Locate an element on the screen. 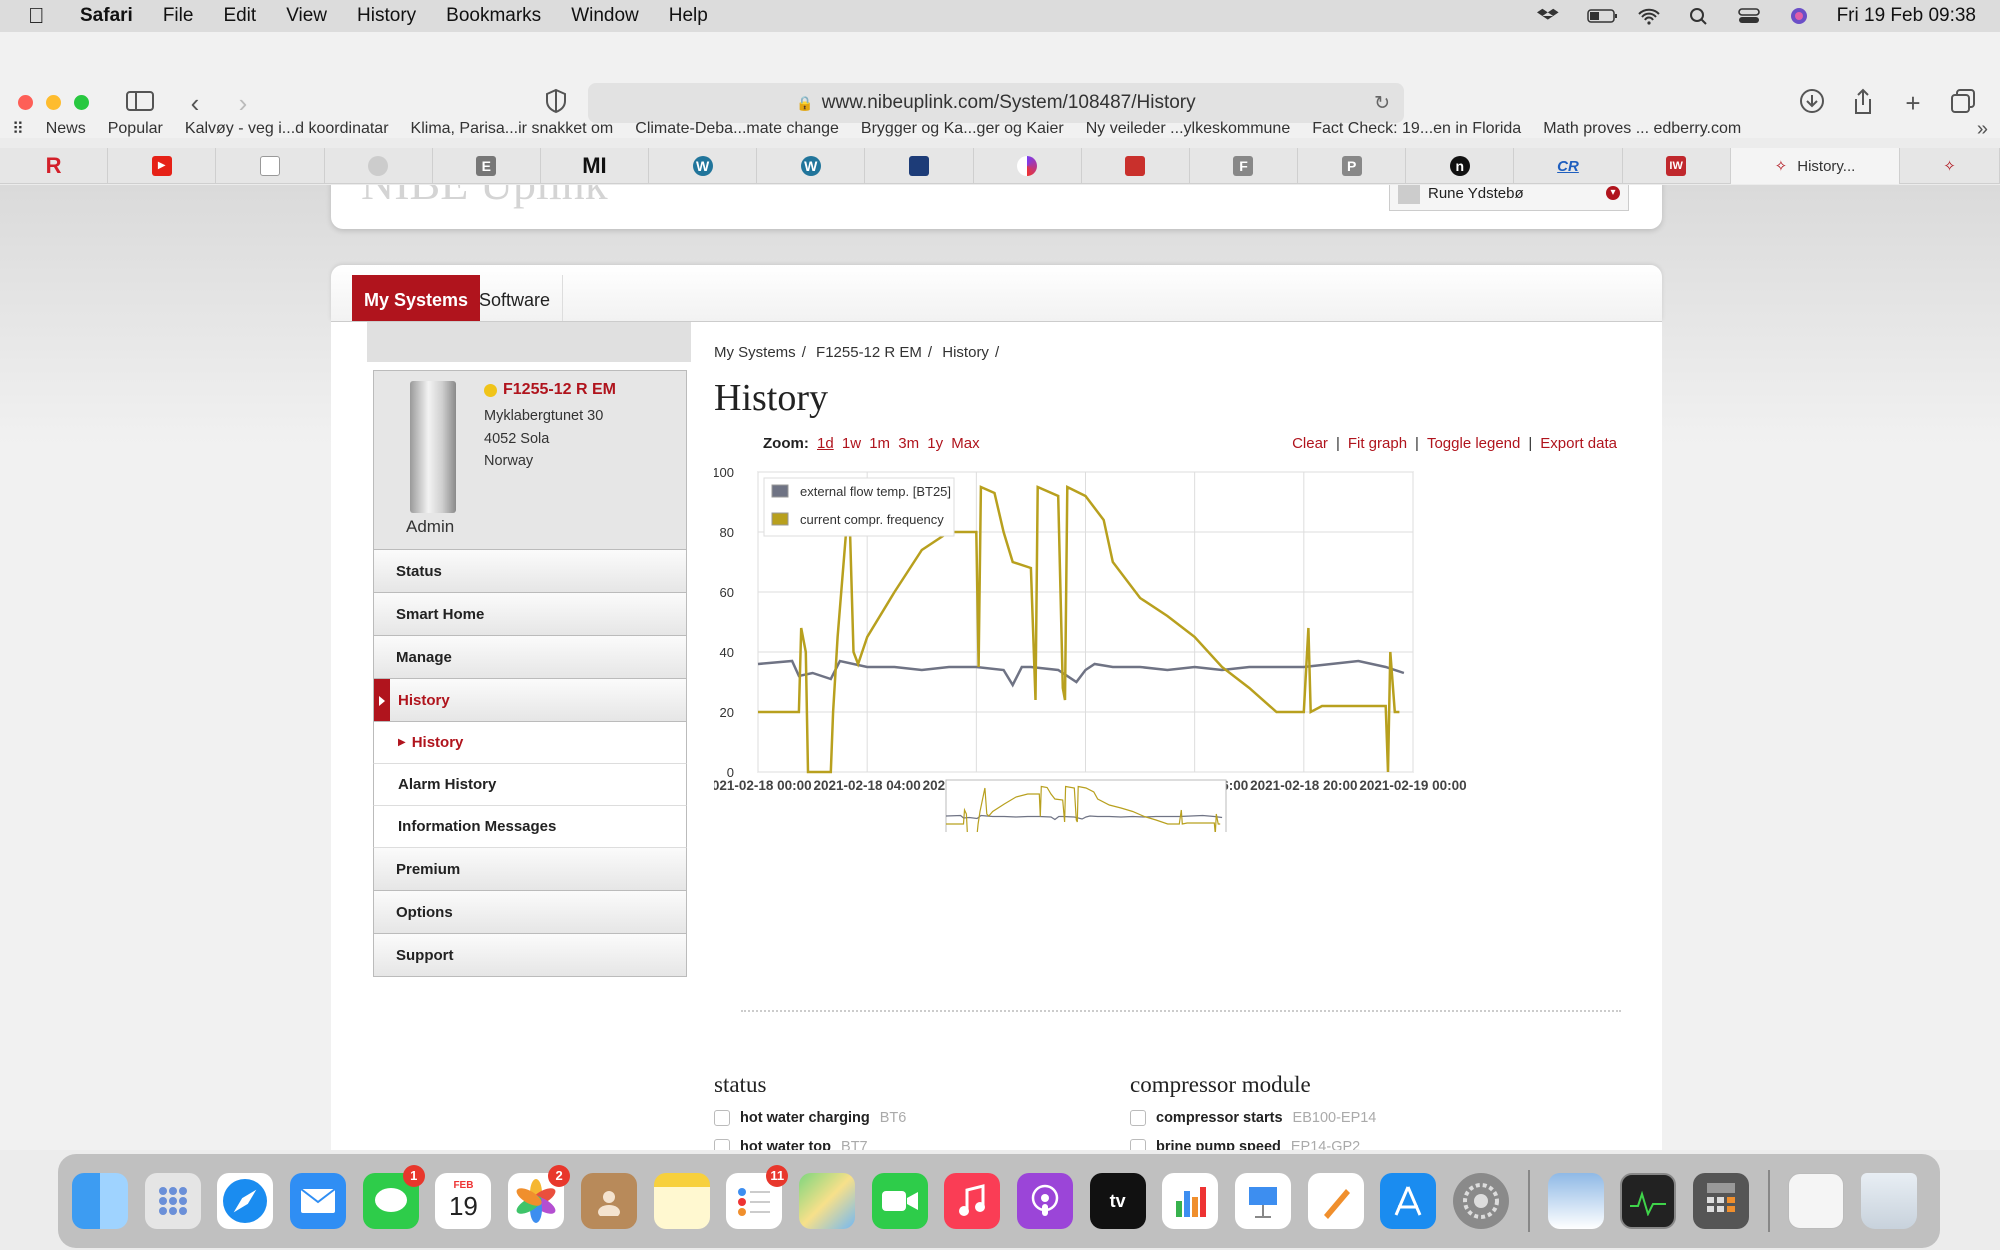 The height and width of the screenshot is (1250, 2000). privacy-shield-icon is located at coordinates (556, 103).